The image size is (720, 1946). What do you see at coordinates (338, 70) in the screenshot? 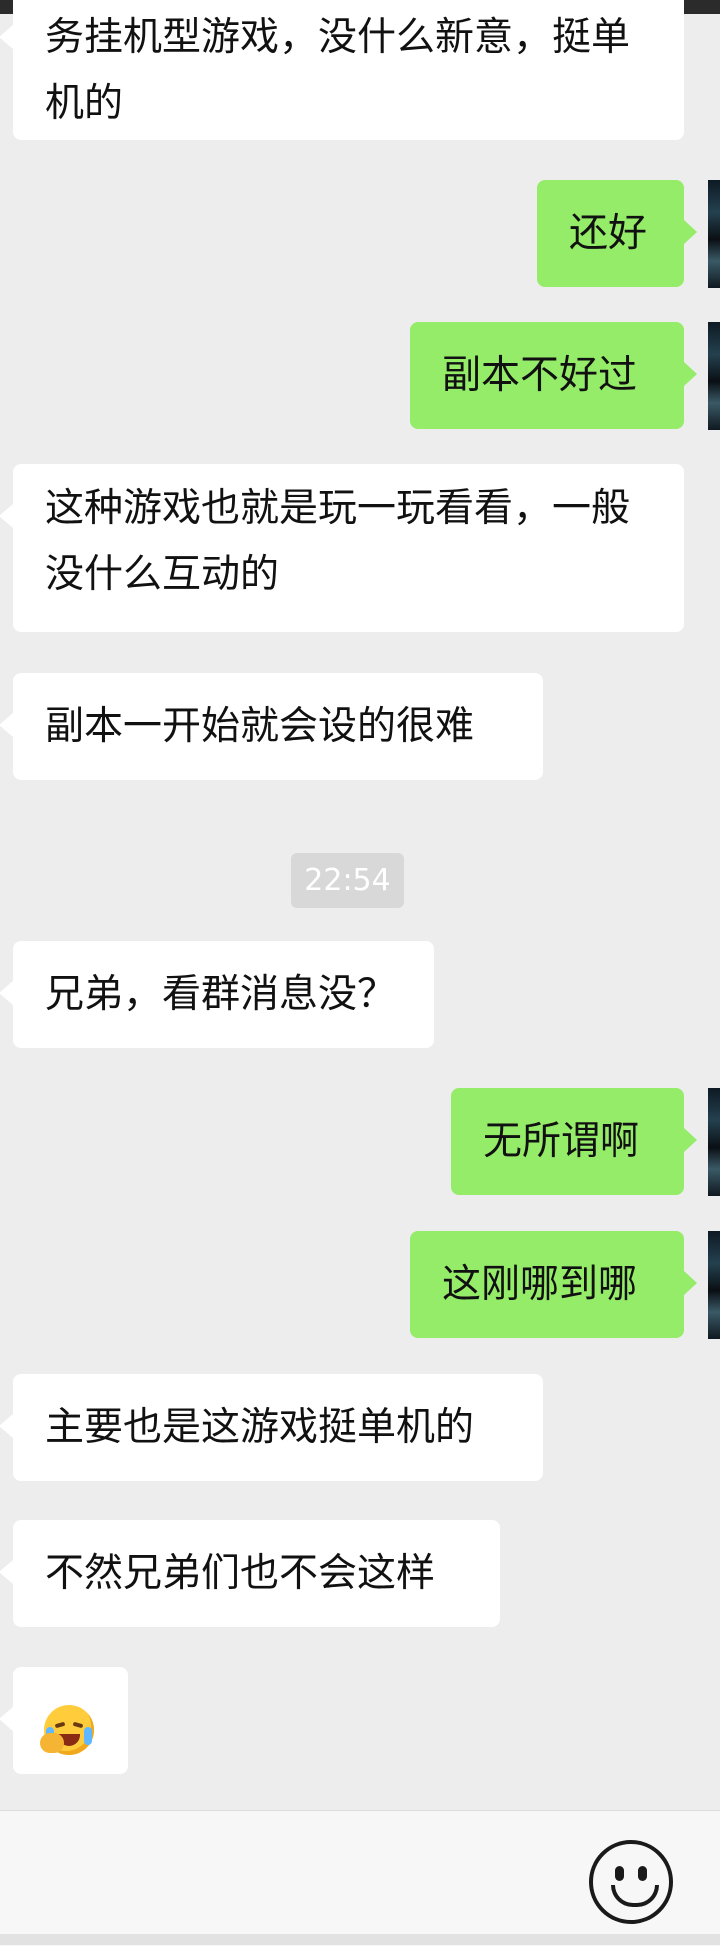
I see `message-text: 务挂机型游戏，没什么新意，挺单机的` at bounding box center [338, 70].